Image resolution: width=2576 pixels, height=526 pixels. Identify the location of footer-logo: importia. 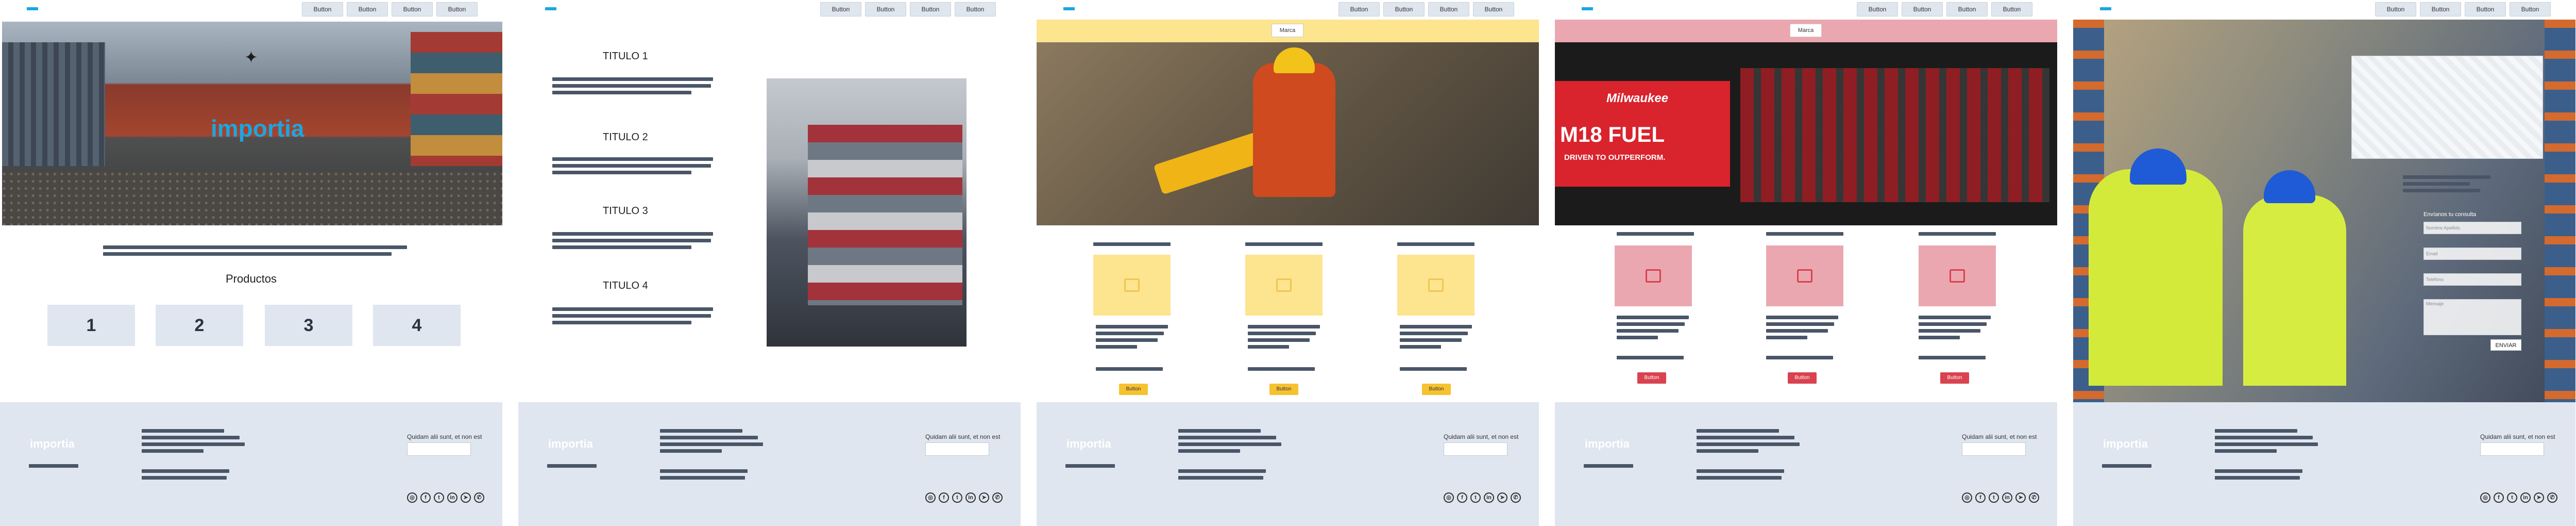
(571, 444).